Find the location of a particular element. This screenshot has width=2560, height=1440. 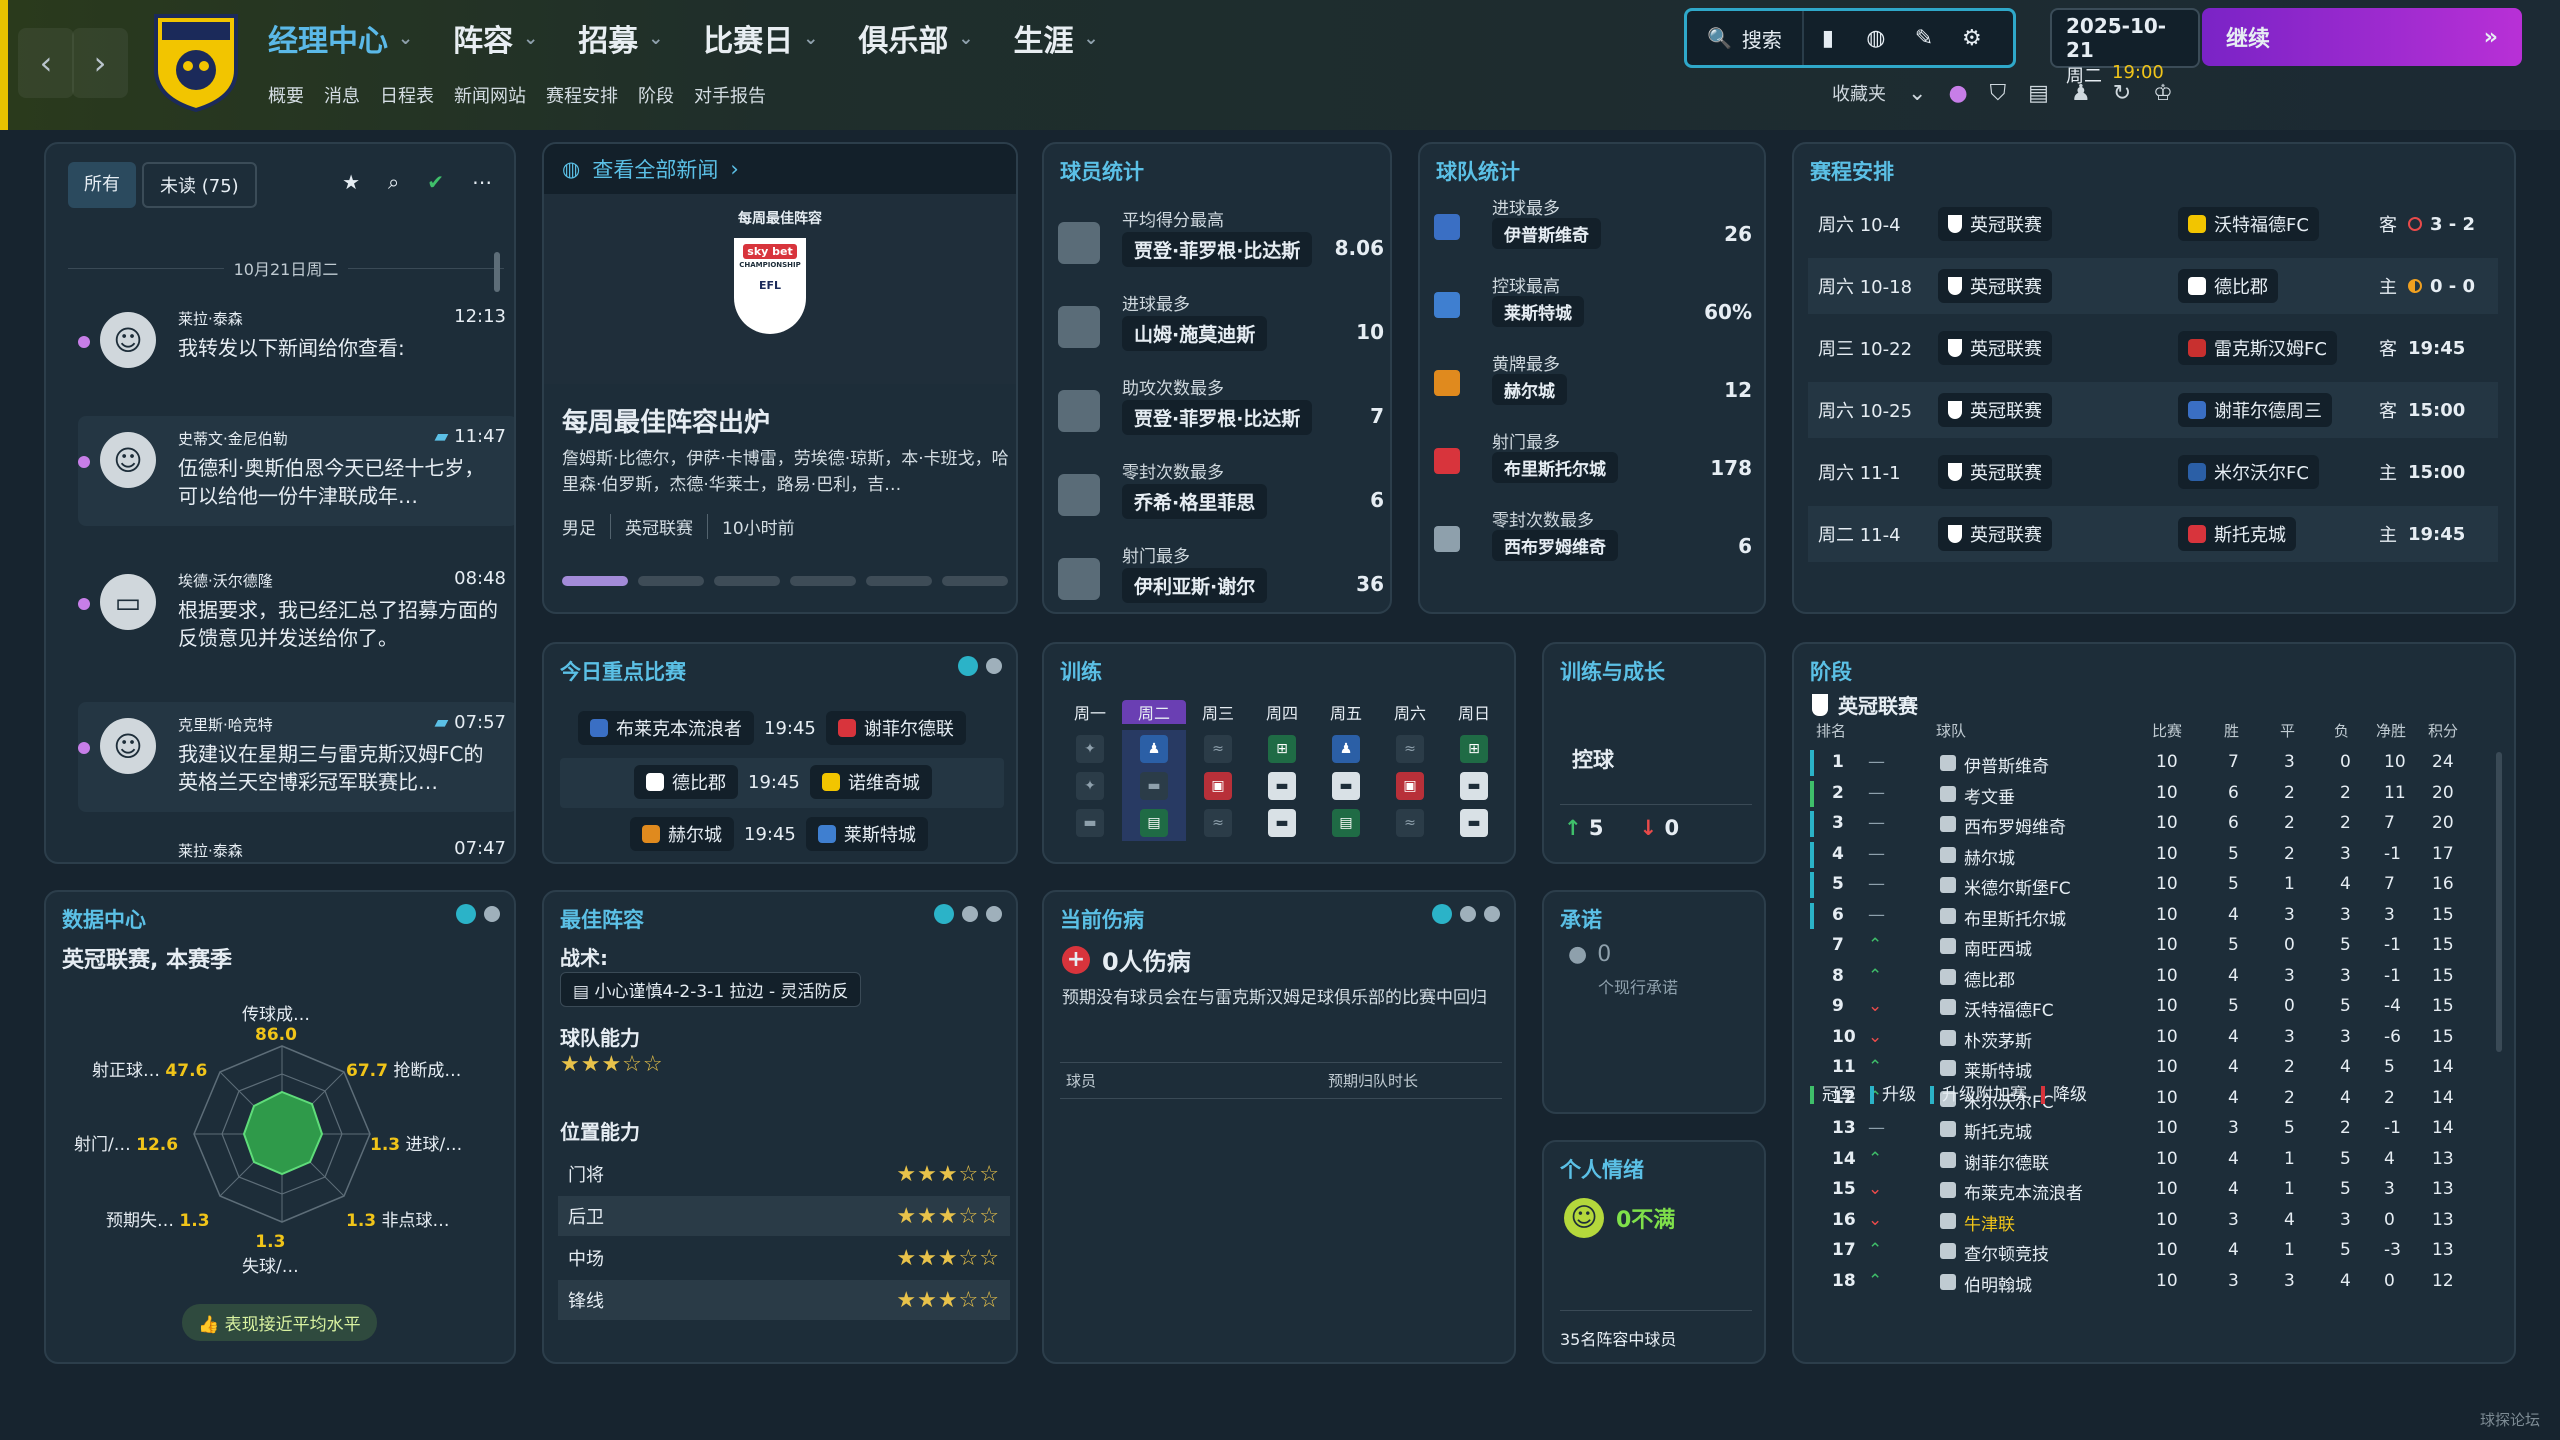

subnav-opposition: 对手报告 is located at coordinates (730, 95).